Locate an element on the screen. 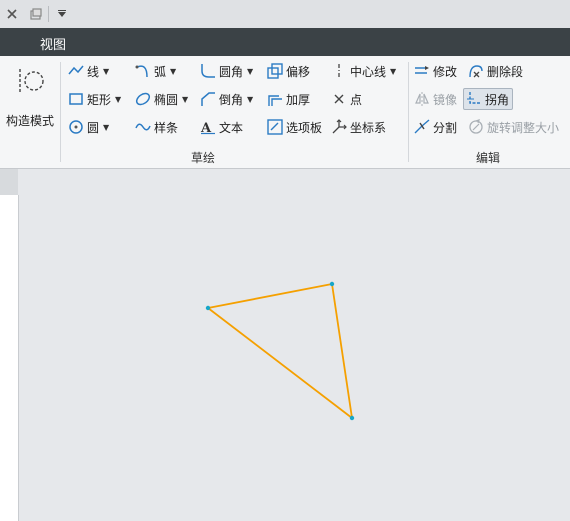  svg-text: A is located at coordinates (206, 128).